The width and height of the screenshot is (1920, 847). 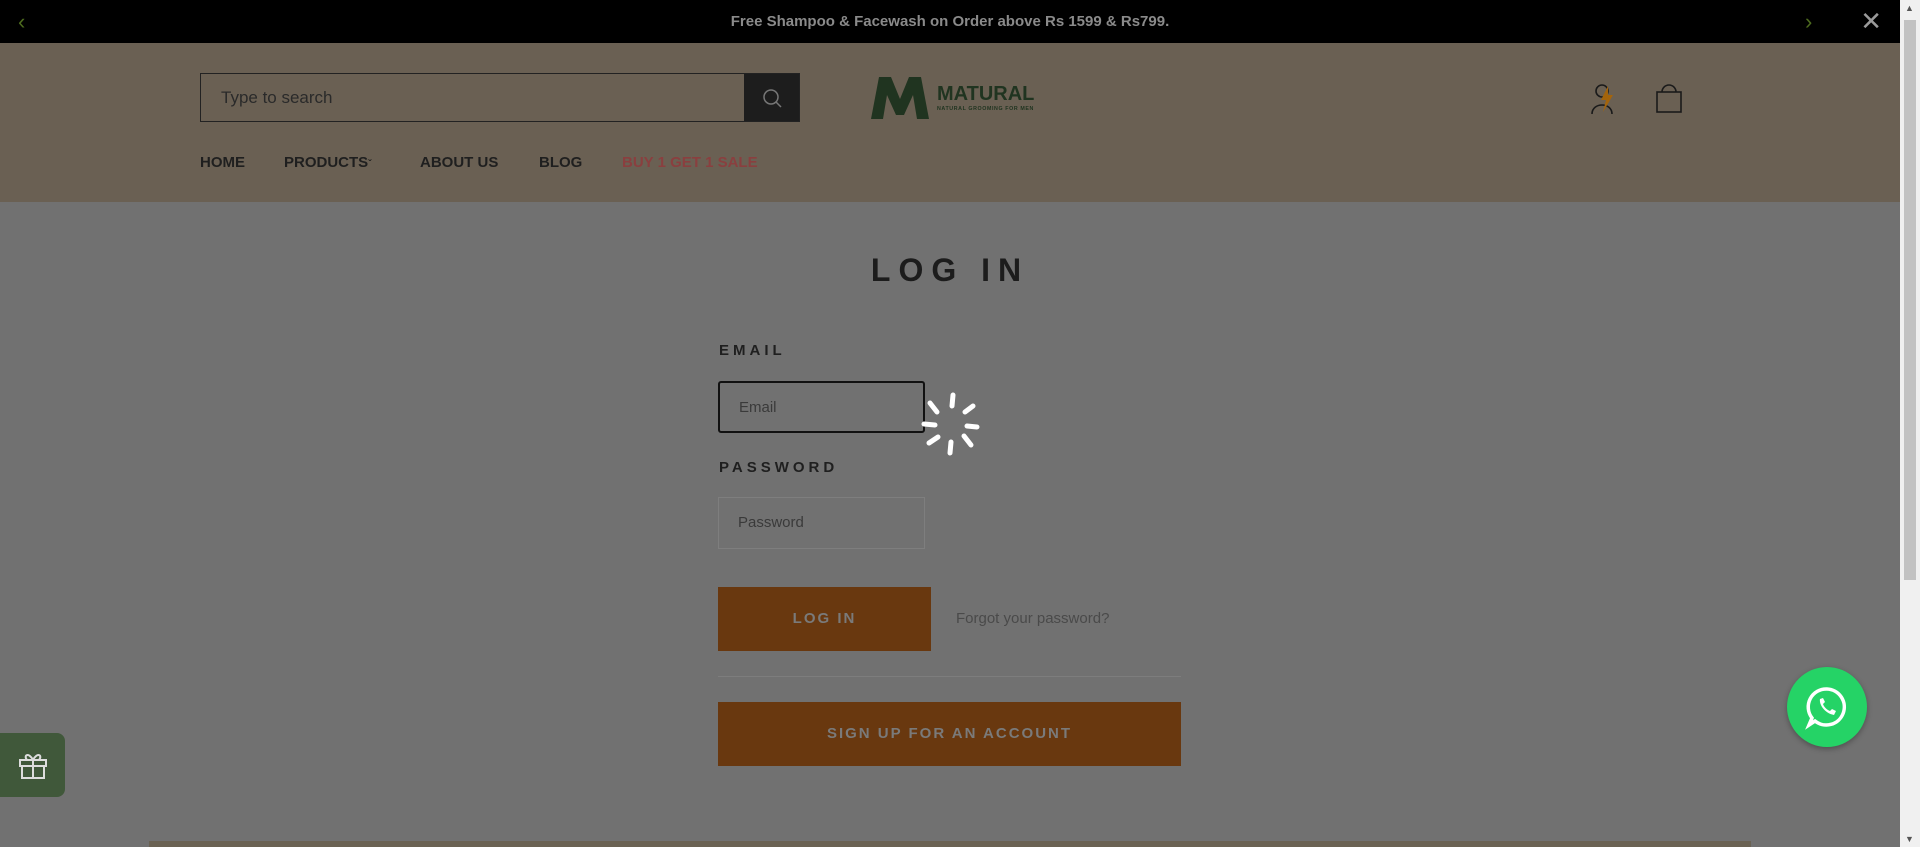 I want to click on gift-icon, so click(x=32, y=766).